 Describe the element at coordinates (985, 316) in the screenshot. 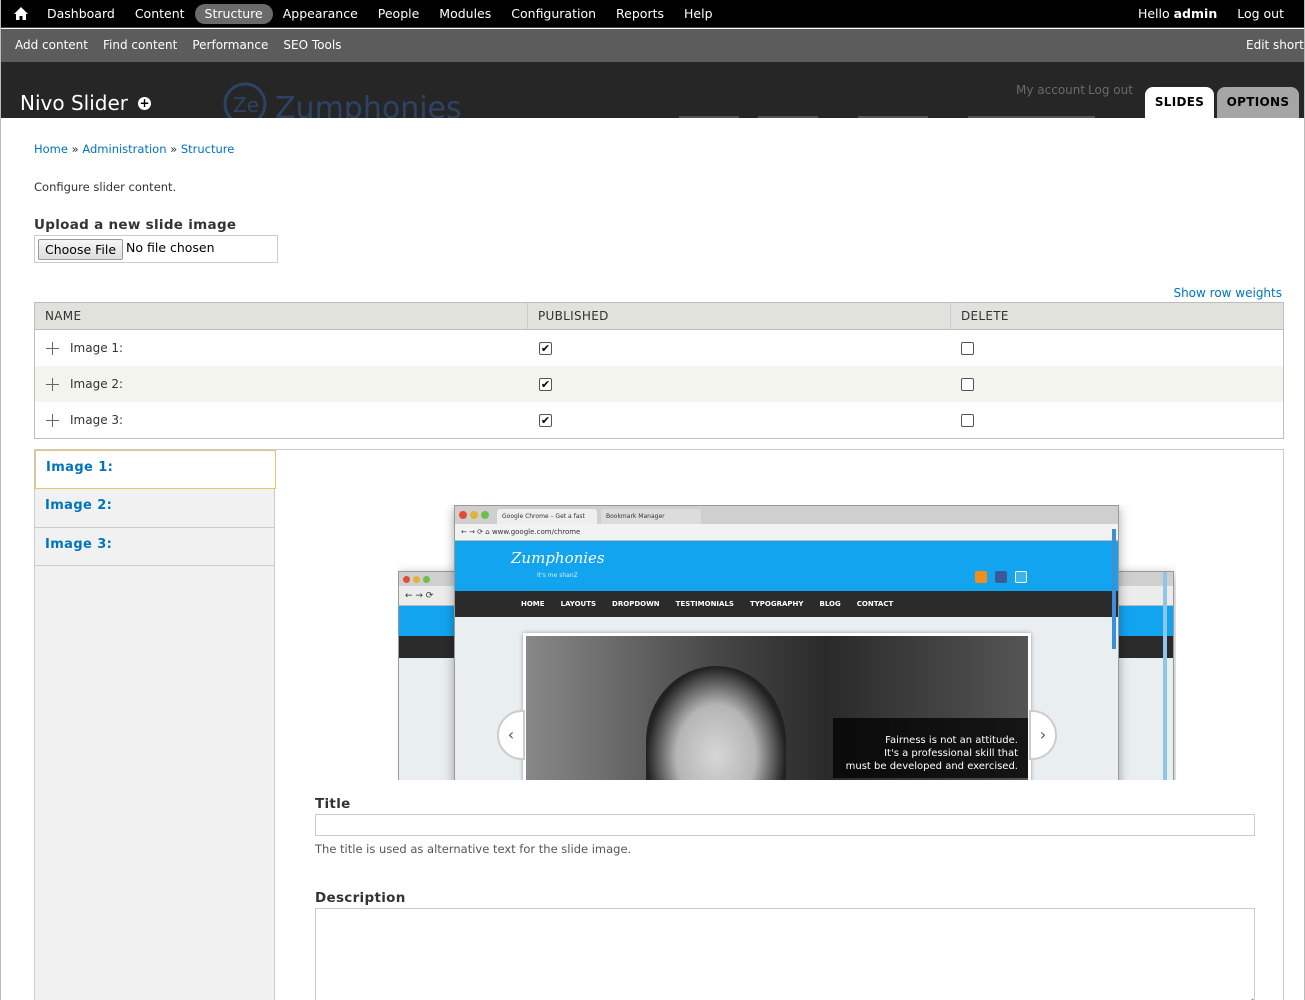

I see `column-header-delete: DELETE` at that location.